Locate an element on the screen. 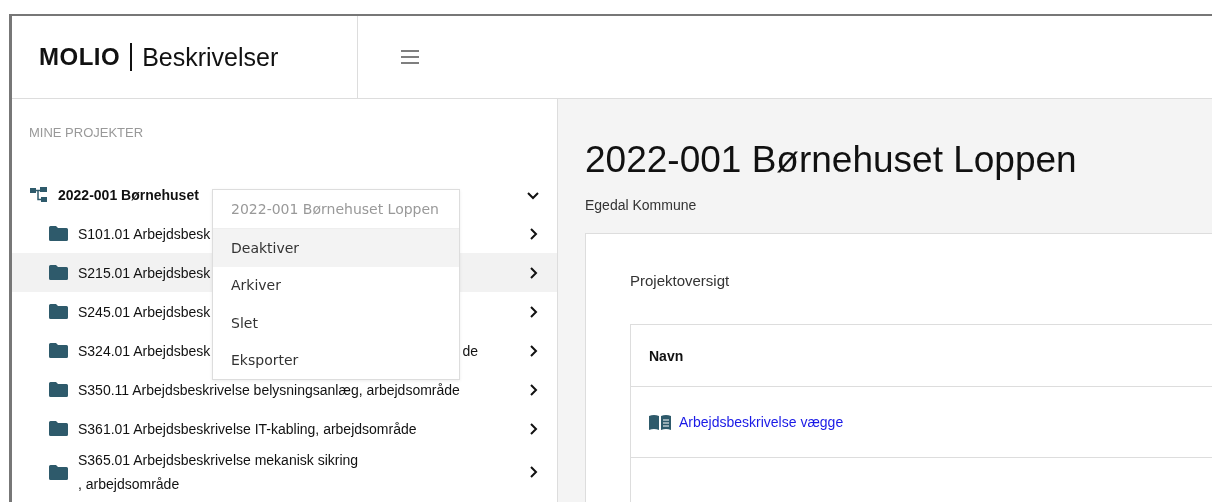 This screenshot has width=1212, height=502. project-subtitle: Egedal Kommune is located at coordinates (641, 205).